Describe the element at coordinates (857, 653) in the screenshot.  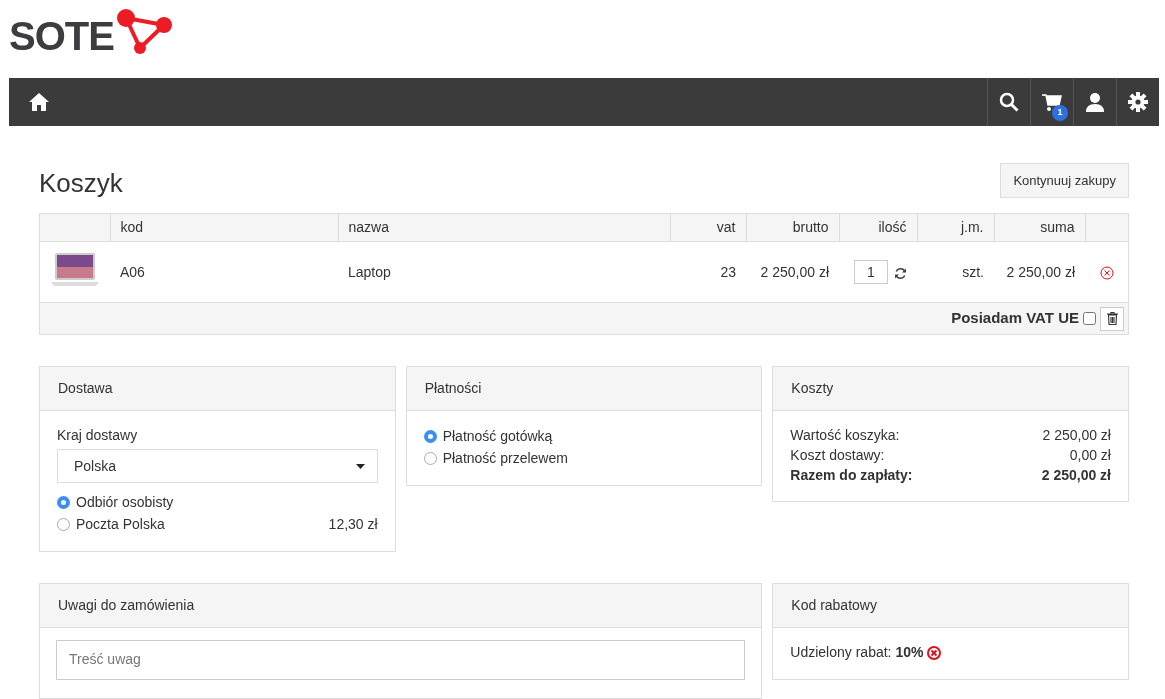
I see `discount-text: Udzielony rabat: 10%` at that location.